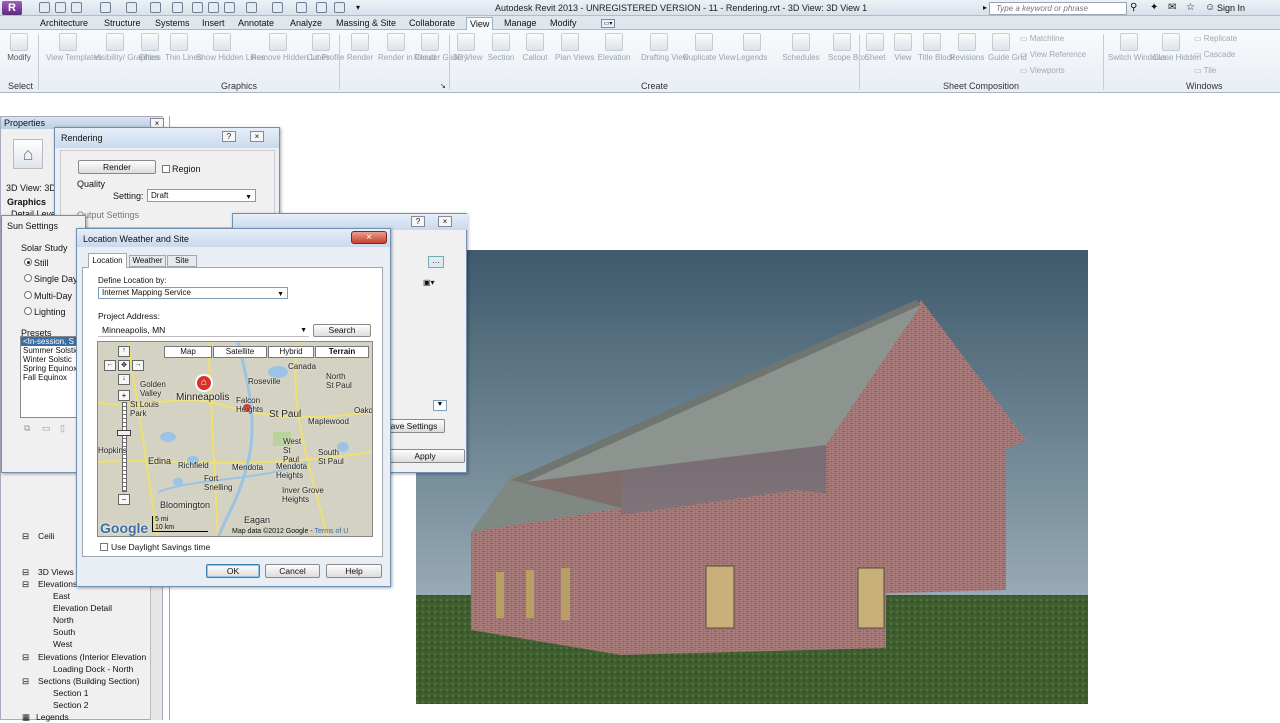 This screenshot has width=1280, height=723. What do you see at coordinates (432, 23) in the screenshot?
I see `tab-collaborate: Collaborate` at bounding box center [432, 23].